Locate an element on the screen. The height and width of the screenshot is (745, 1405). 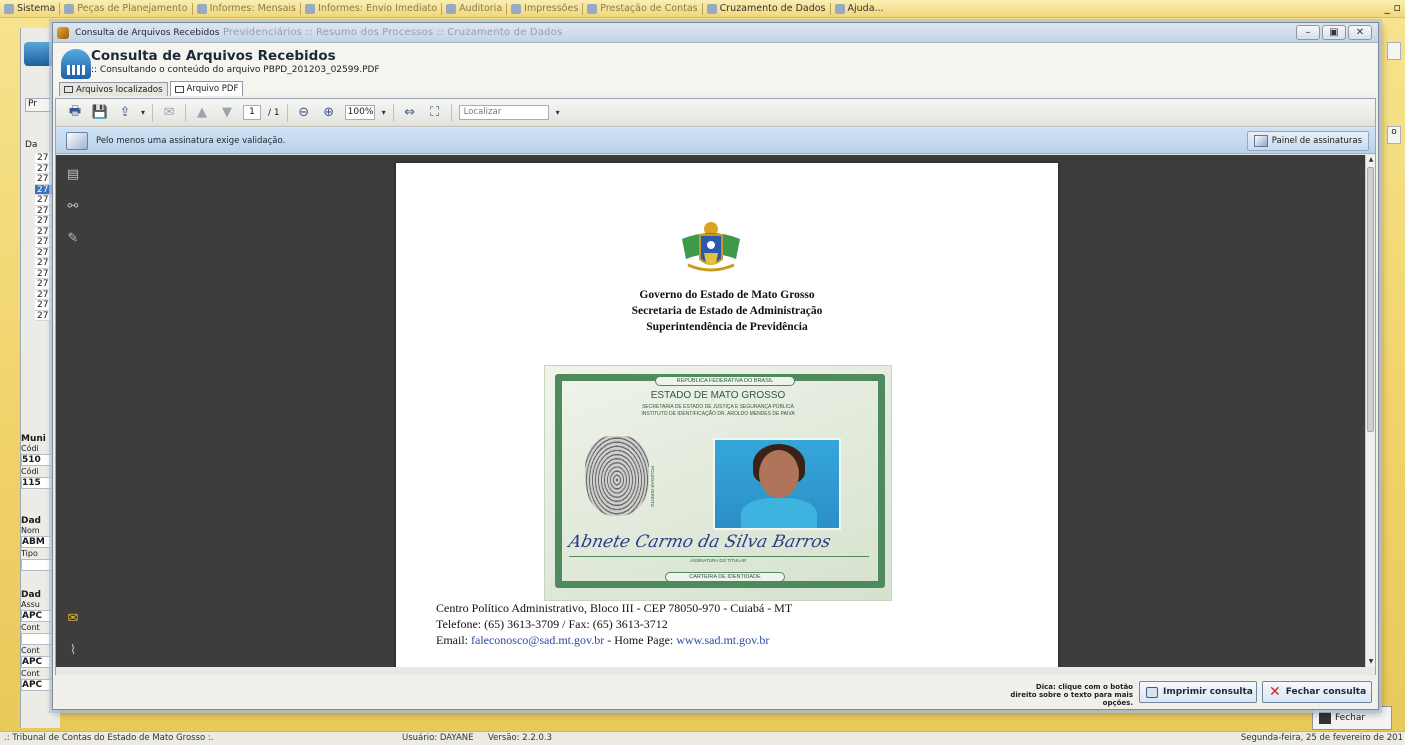
field-label: Assu is located at coordinates (30, 604).